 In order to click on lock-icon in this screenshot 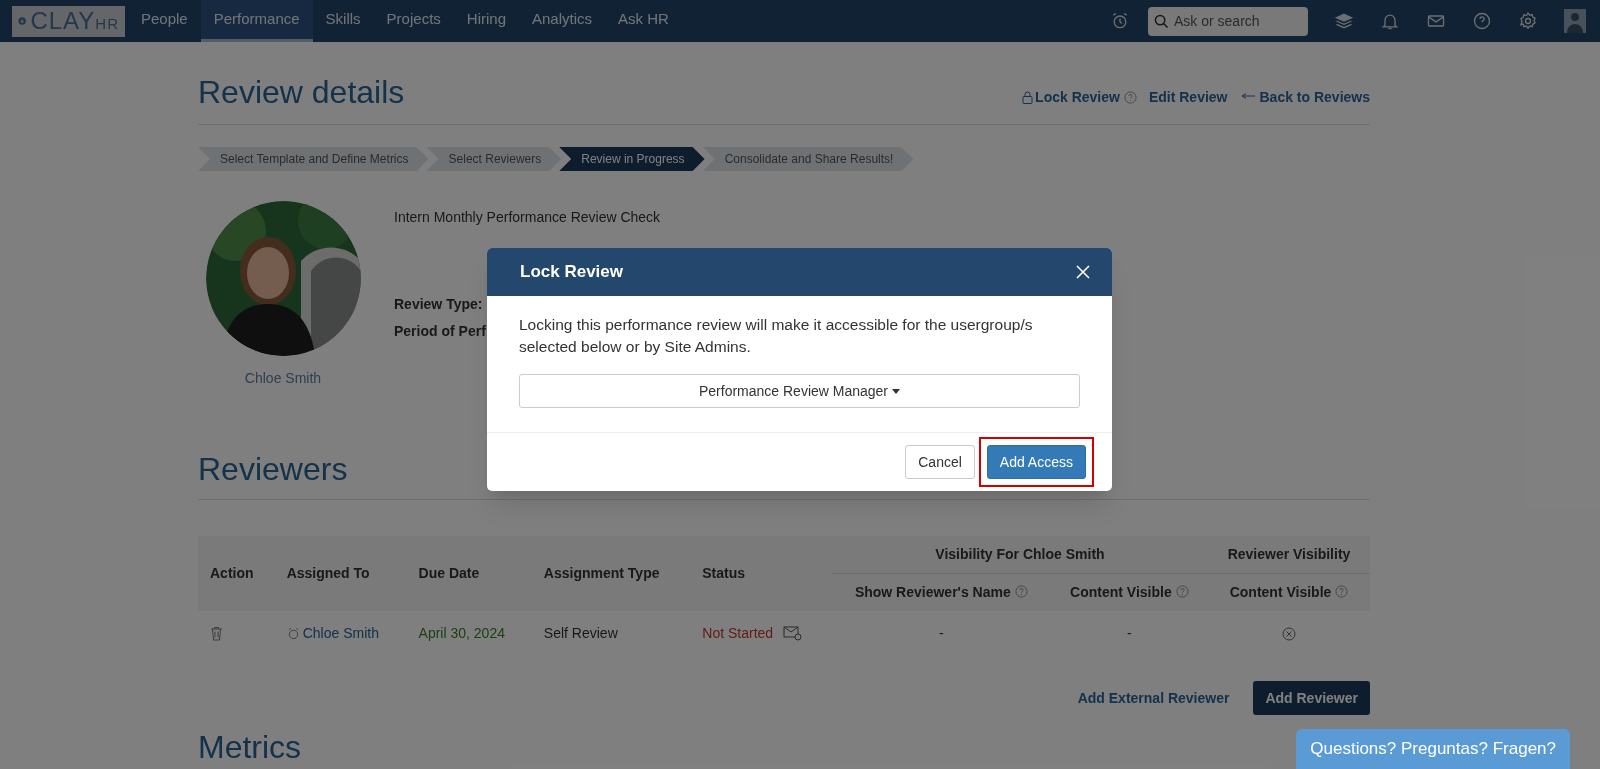, I will do `click(1028, 97)`.